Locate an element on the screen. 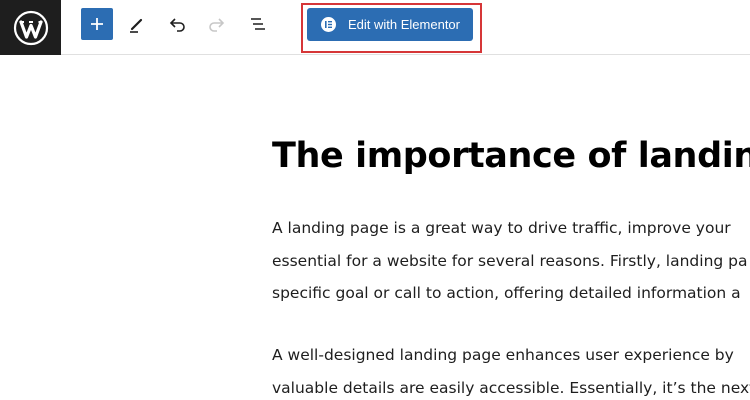  undo-button is located at coordinates (177, 24).